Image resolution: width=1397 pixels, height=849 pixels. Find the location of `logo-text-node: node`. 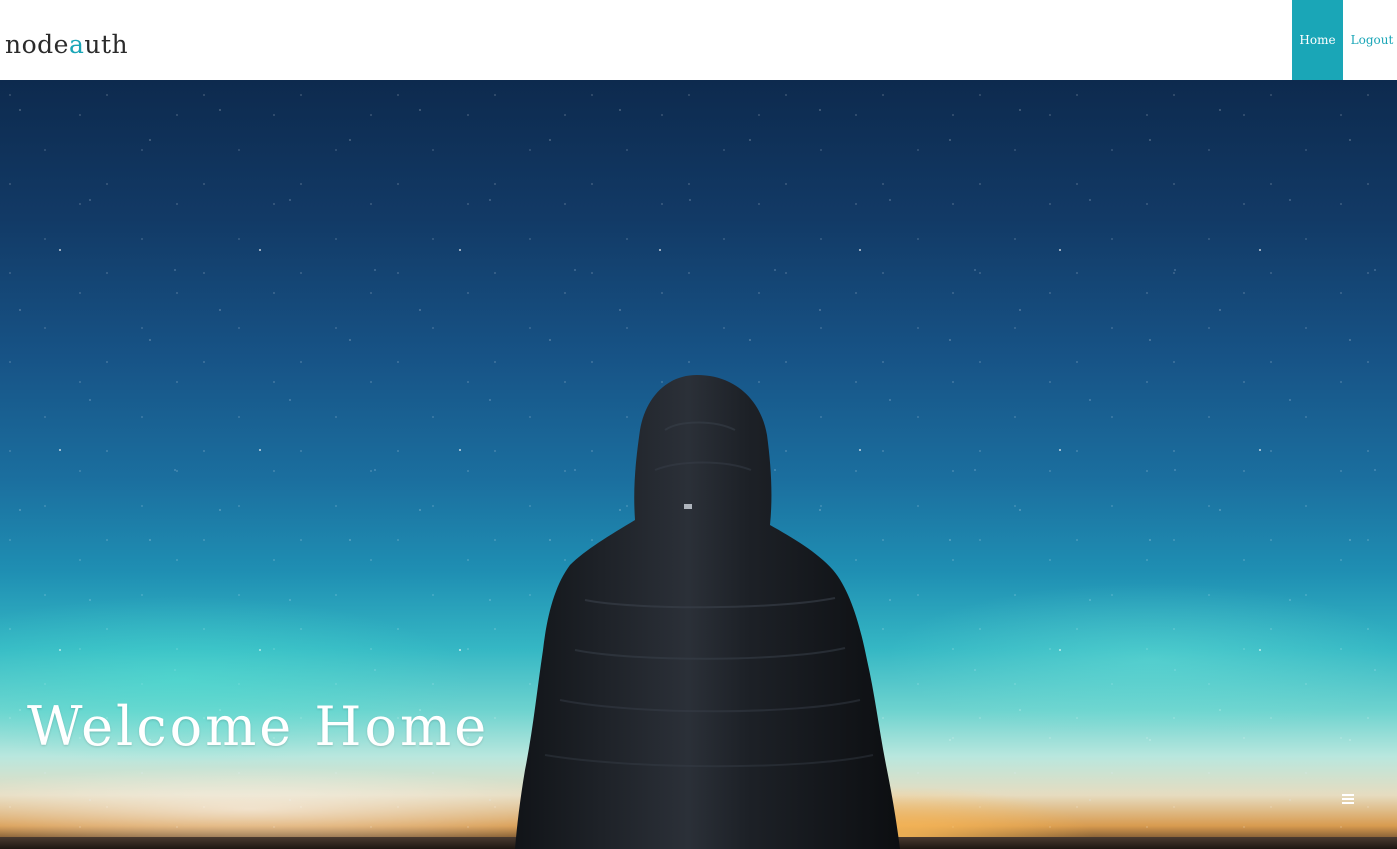

logo-text-node: node is located at coordinates (37, 44).